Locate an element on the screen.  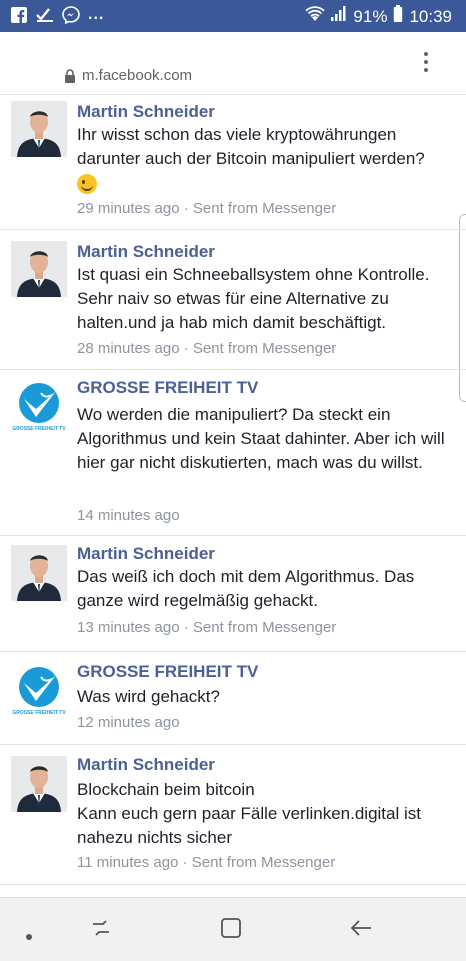
signal-icon is located at coordinates (339, 16).